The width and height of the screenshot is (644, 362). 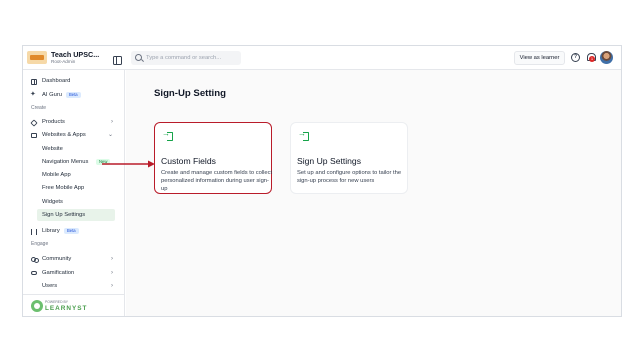 I want to click on sidebar-footer: POWERED BY LEARNYST, so click(x=73, y=305).